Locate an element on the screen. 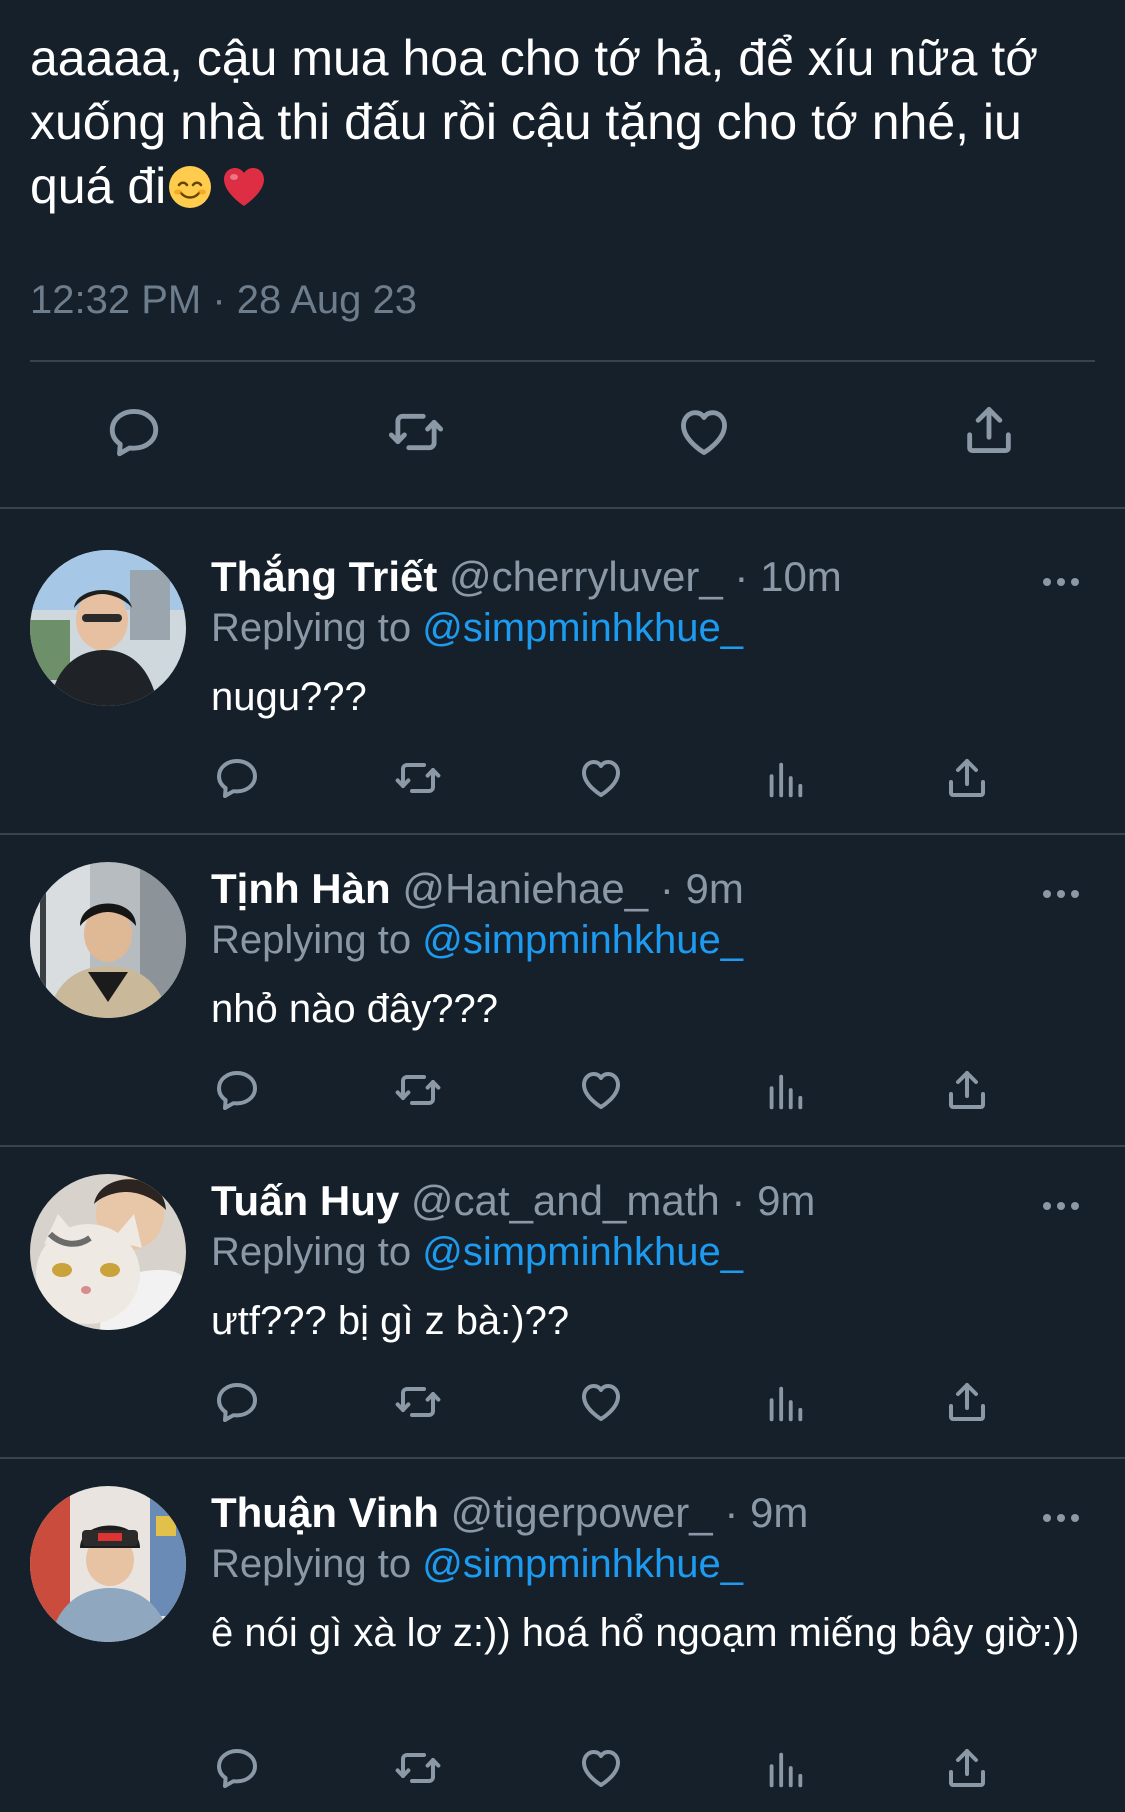 This screenshot has width=1125, height=1812. reply-text: nugu??? is located at coordinates (289, 697).